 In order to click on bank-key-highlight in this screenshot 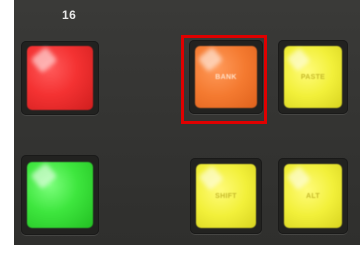, I will do `click(224, 79)`.